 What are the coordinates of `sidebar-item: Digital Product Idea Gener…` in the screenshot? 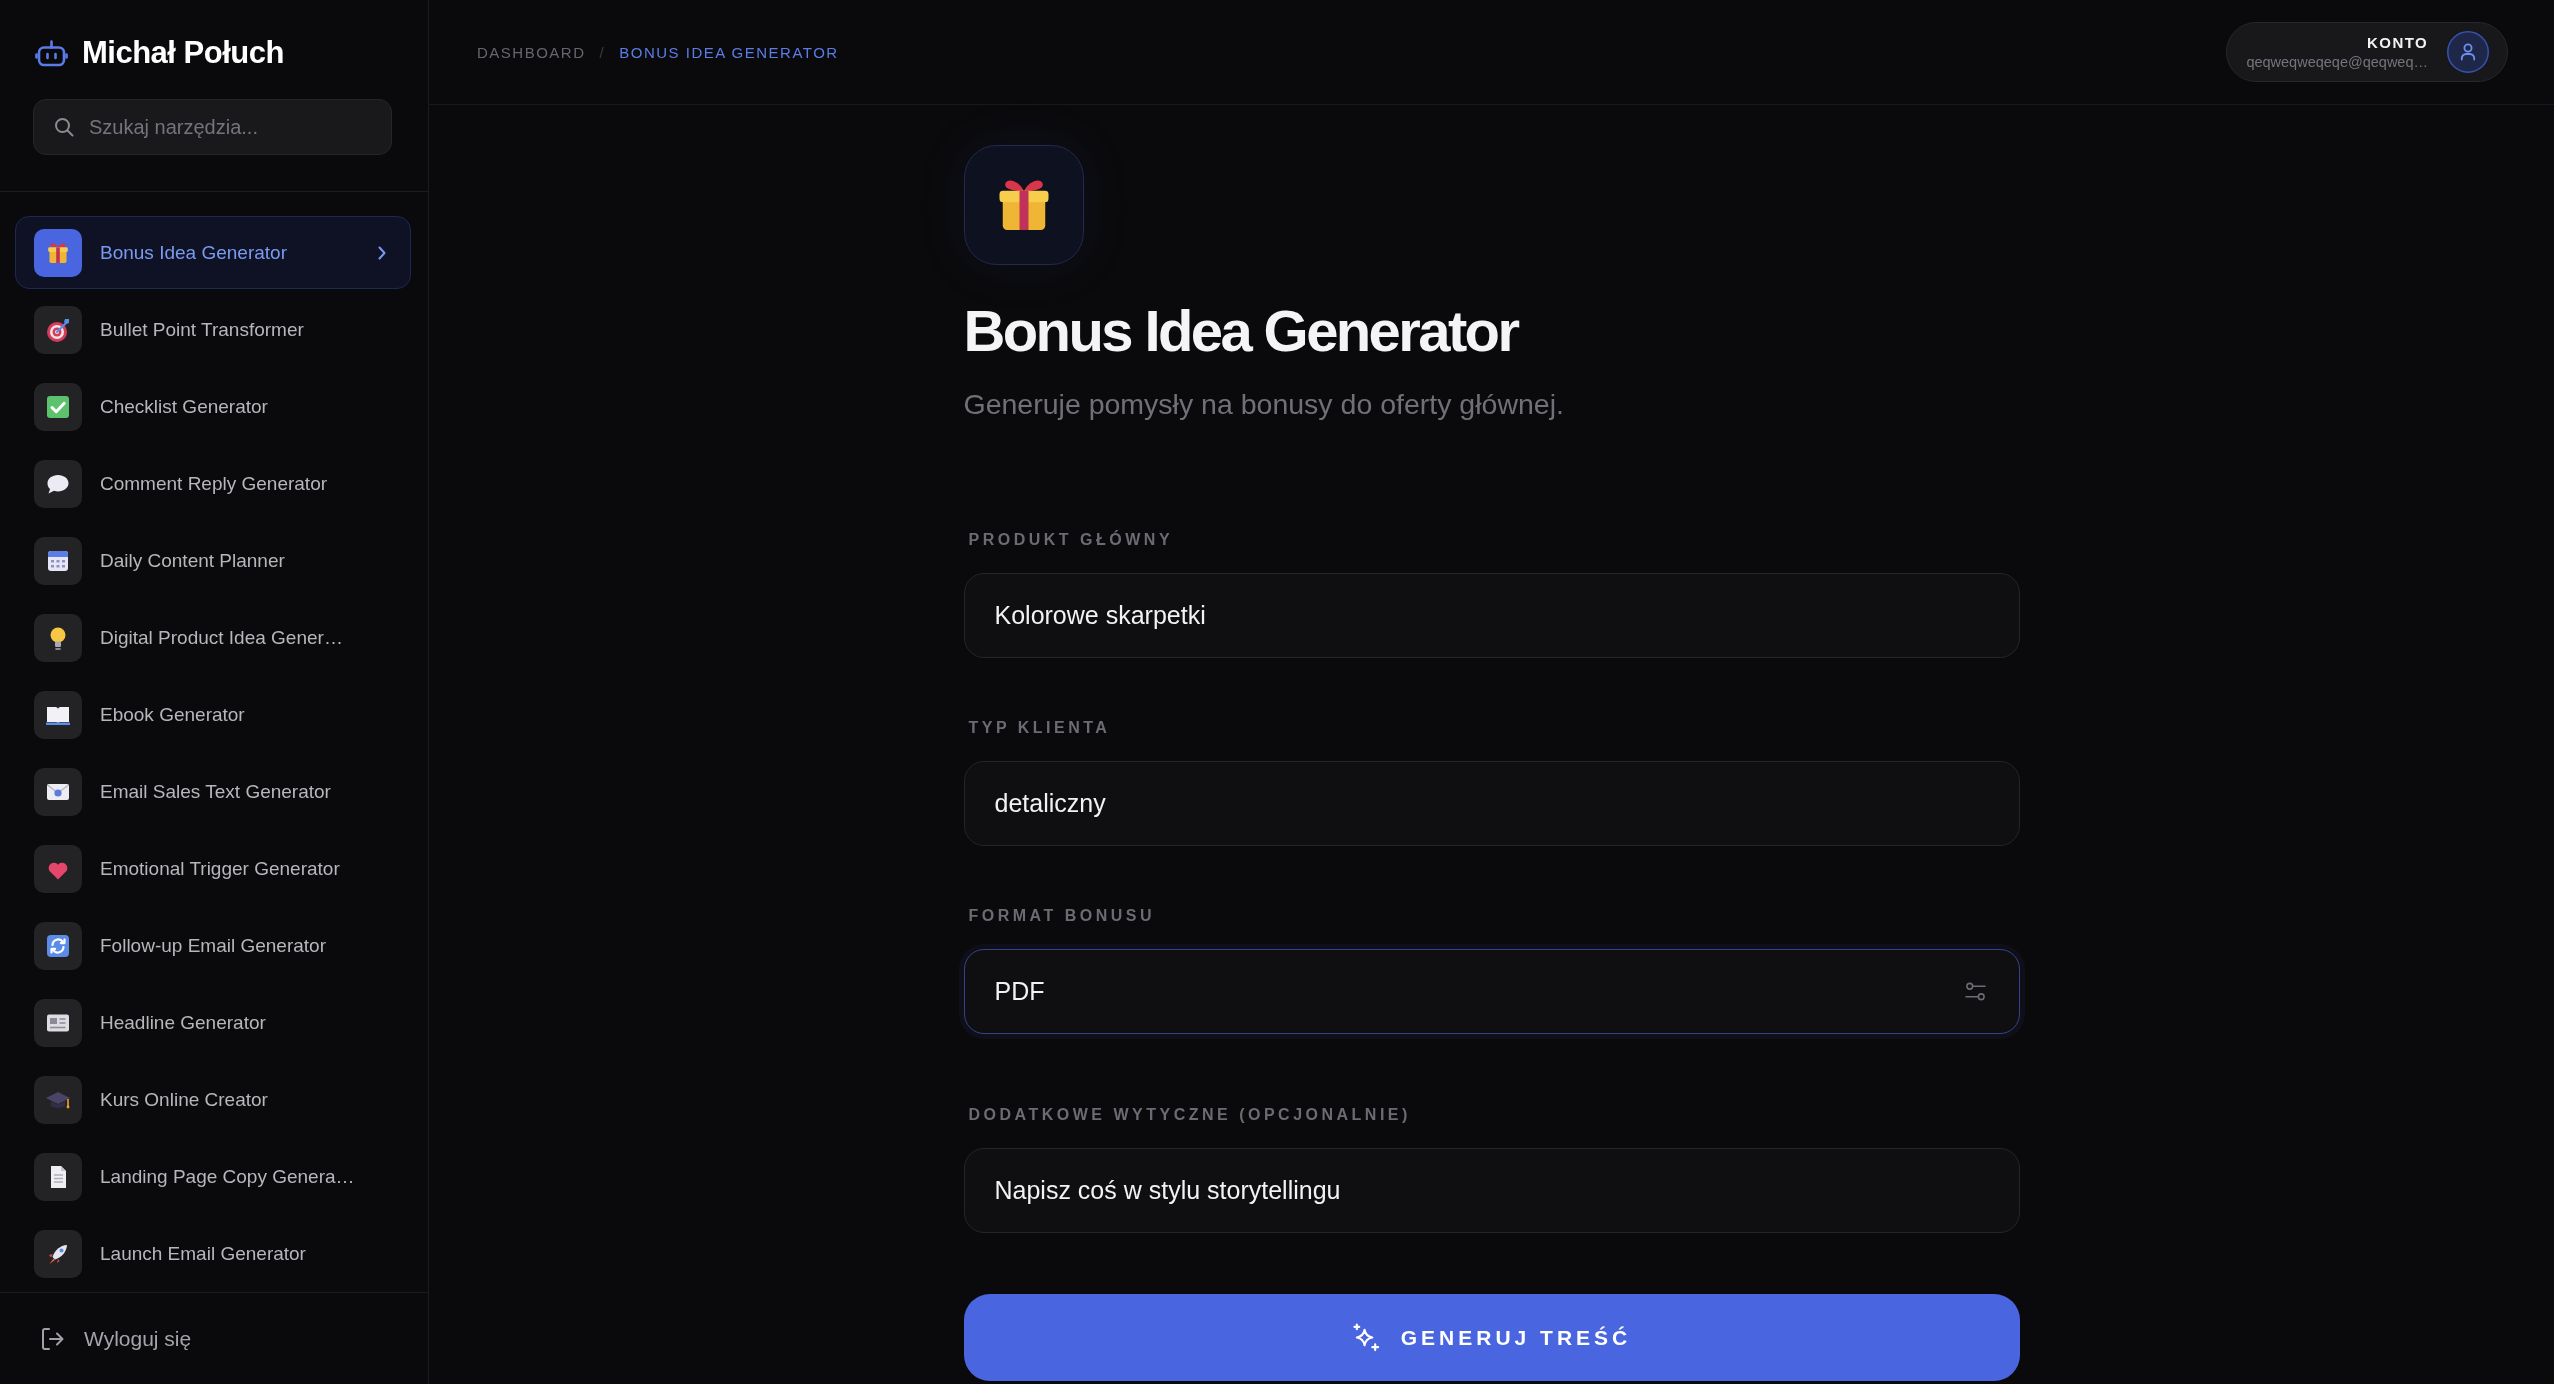 It's located at (213, 637).